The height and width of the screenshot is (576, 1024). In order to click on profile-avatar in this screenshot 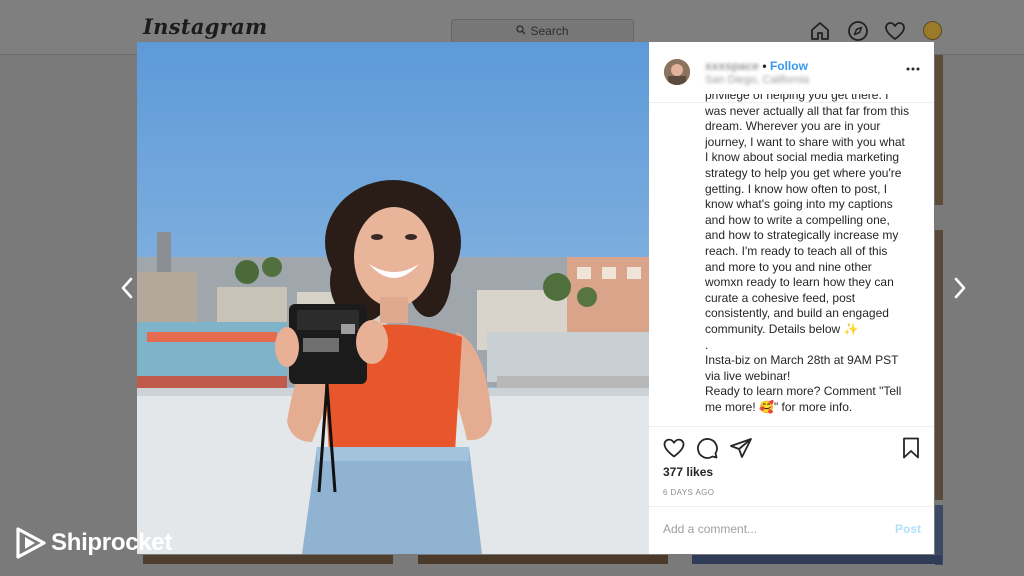, I will do `click(932, 30)`.